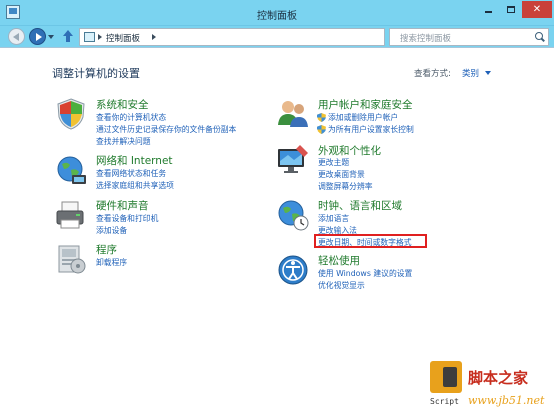 This screenshot has width=554, height=415. Describe the element at coordinates (349, 150) in the screenshot. I see `appearance-title-link: 外观和个性化` at that location.